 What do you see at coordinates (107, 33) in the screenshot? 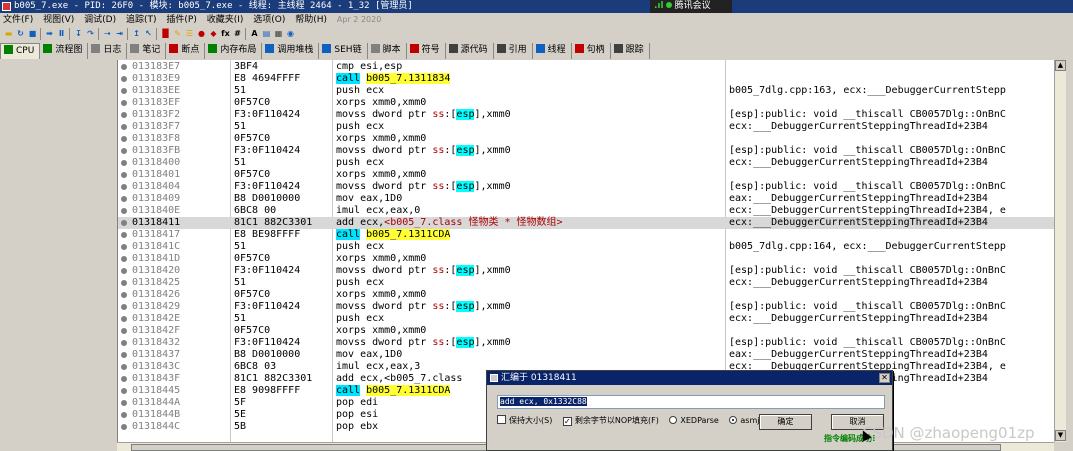
I see `trace-into-icon: ⇢` at bounding box center [107, 33].